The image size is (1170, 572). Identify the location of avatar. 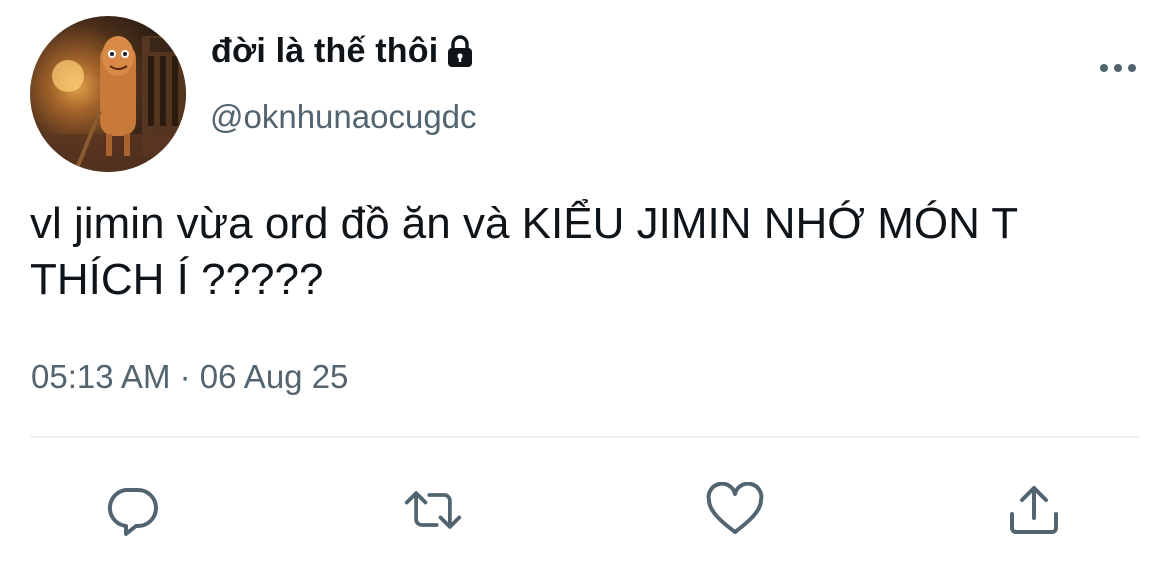
(108, 94).